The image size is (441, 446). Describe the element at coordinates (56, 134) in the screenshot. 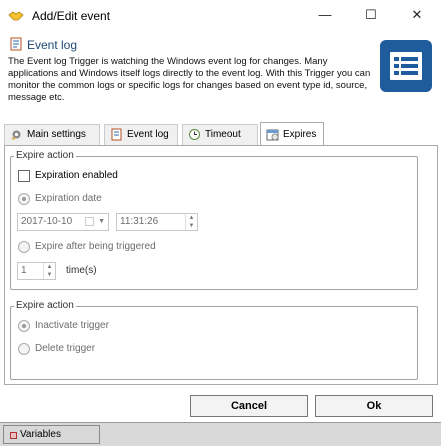

I see `tab-label: Main settings` at that location.